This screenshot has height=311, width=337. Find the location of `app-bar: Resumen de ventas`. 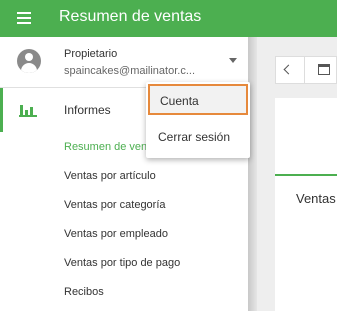

app-bar: Resumen de ventas is located at coordinates (168, 18).